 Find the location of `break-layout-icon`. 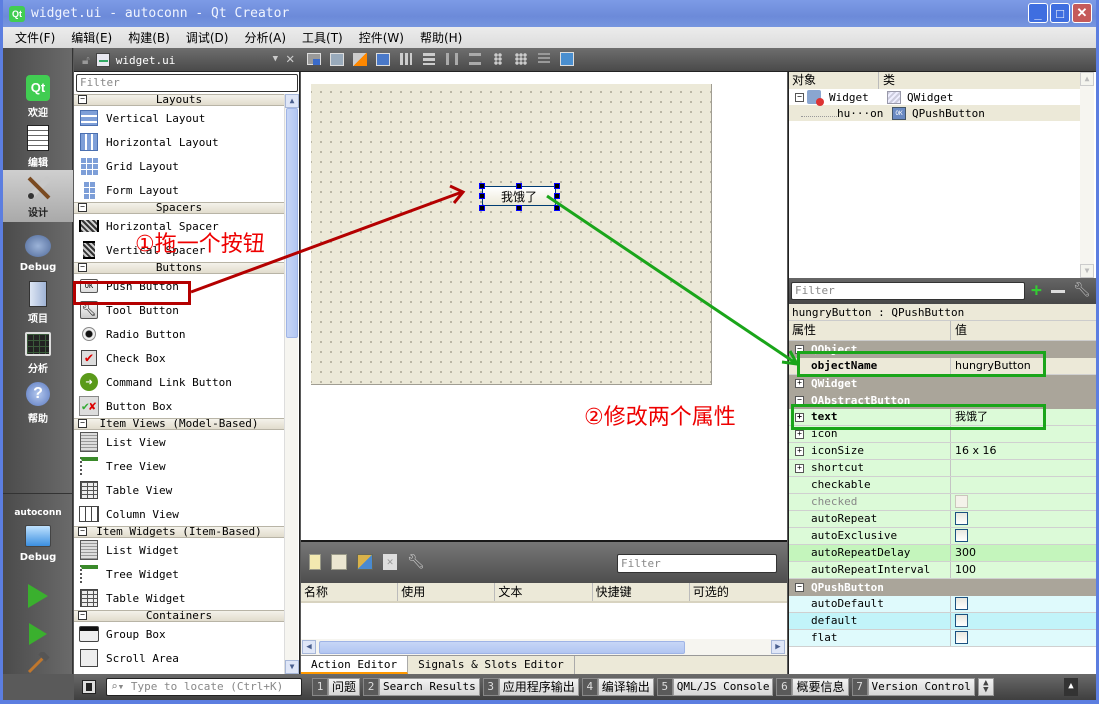

break-layout-icon is located at coordinates (544, 59).